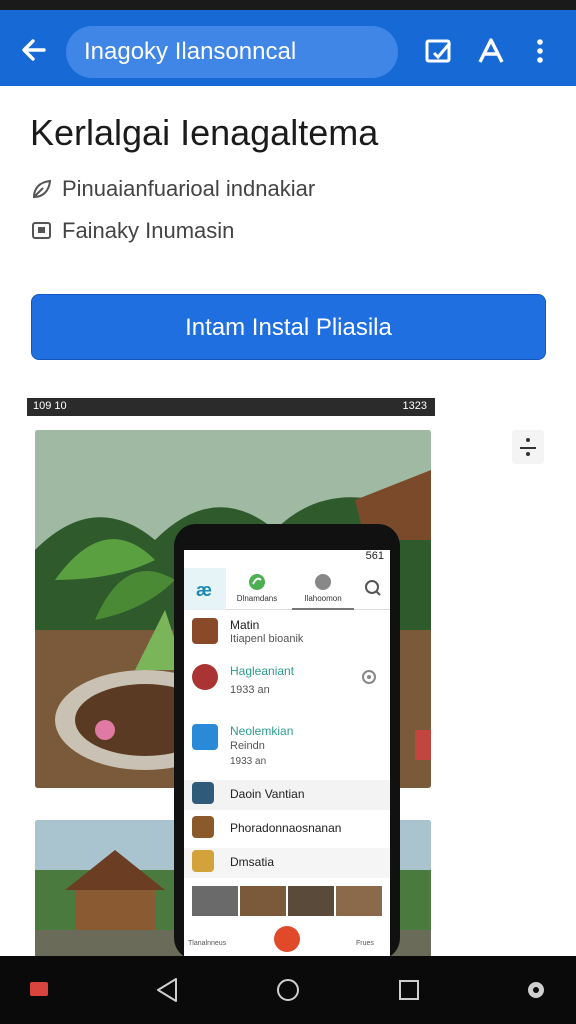 Image resolution: width=576 pixels, height=1024 pixels. What do you see at coordinates (148, 230) in the screenshot?
I see `category-name: Fainaky Inumasin` at bounding box center [148, 230].